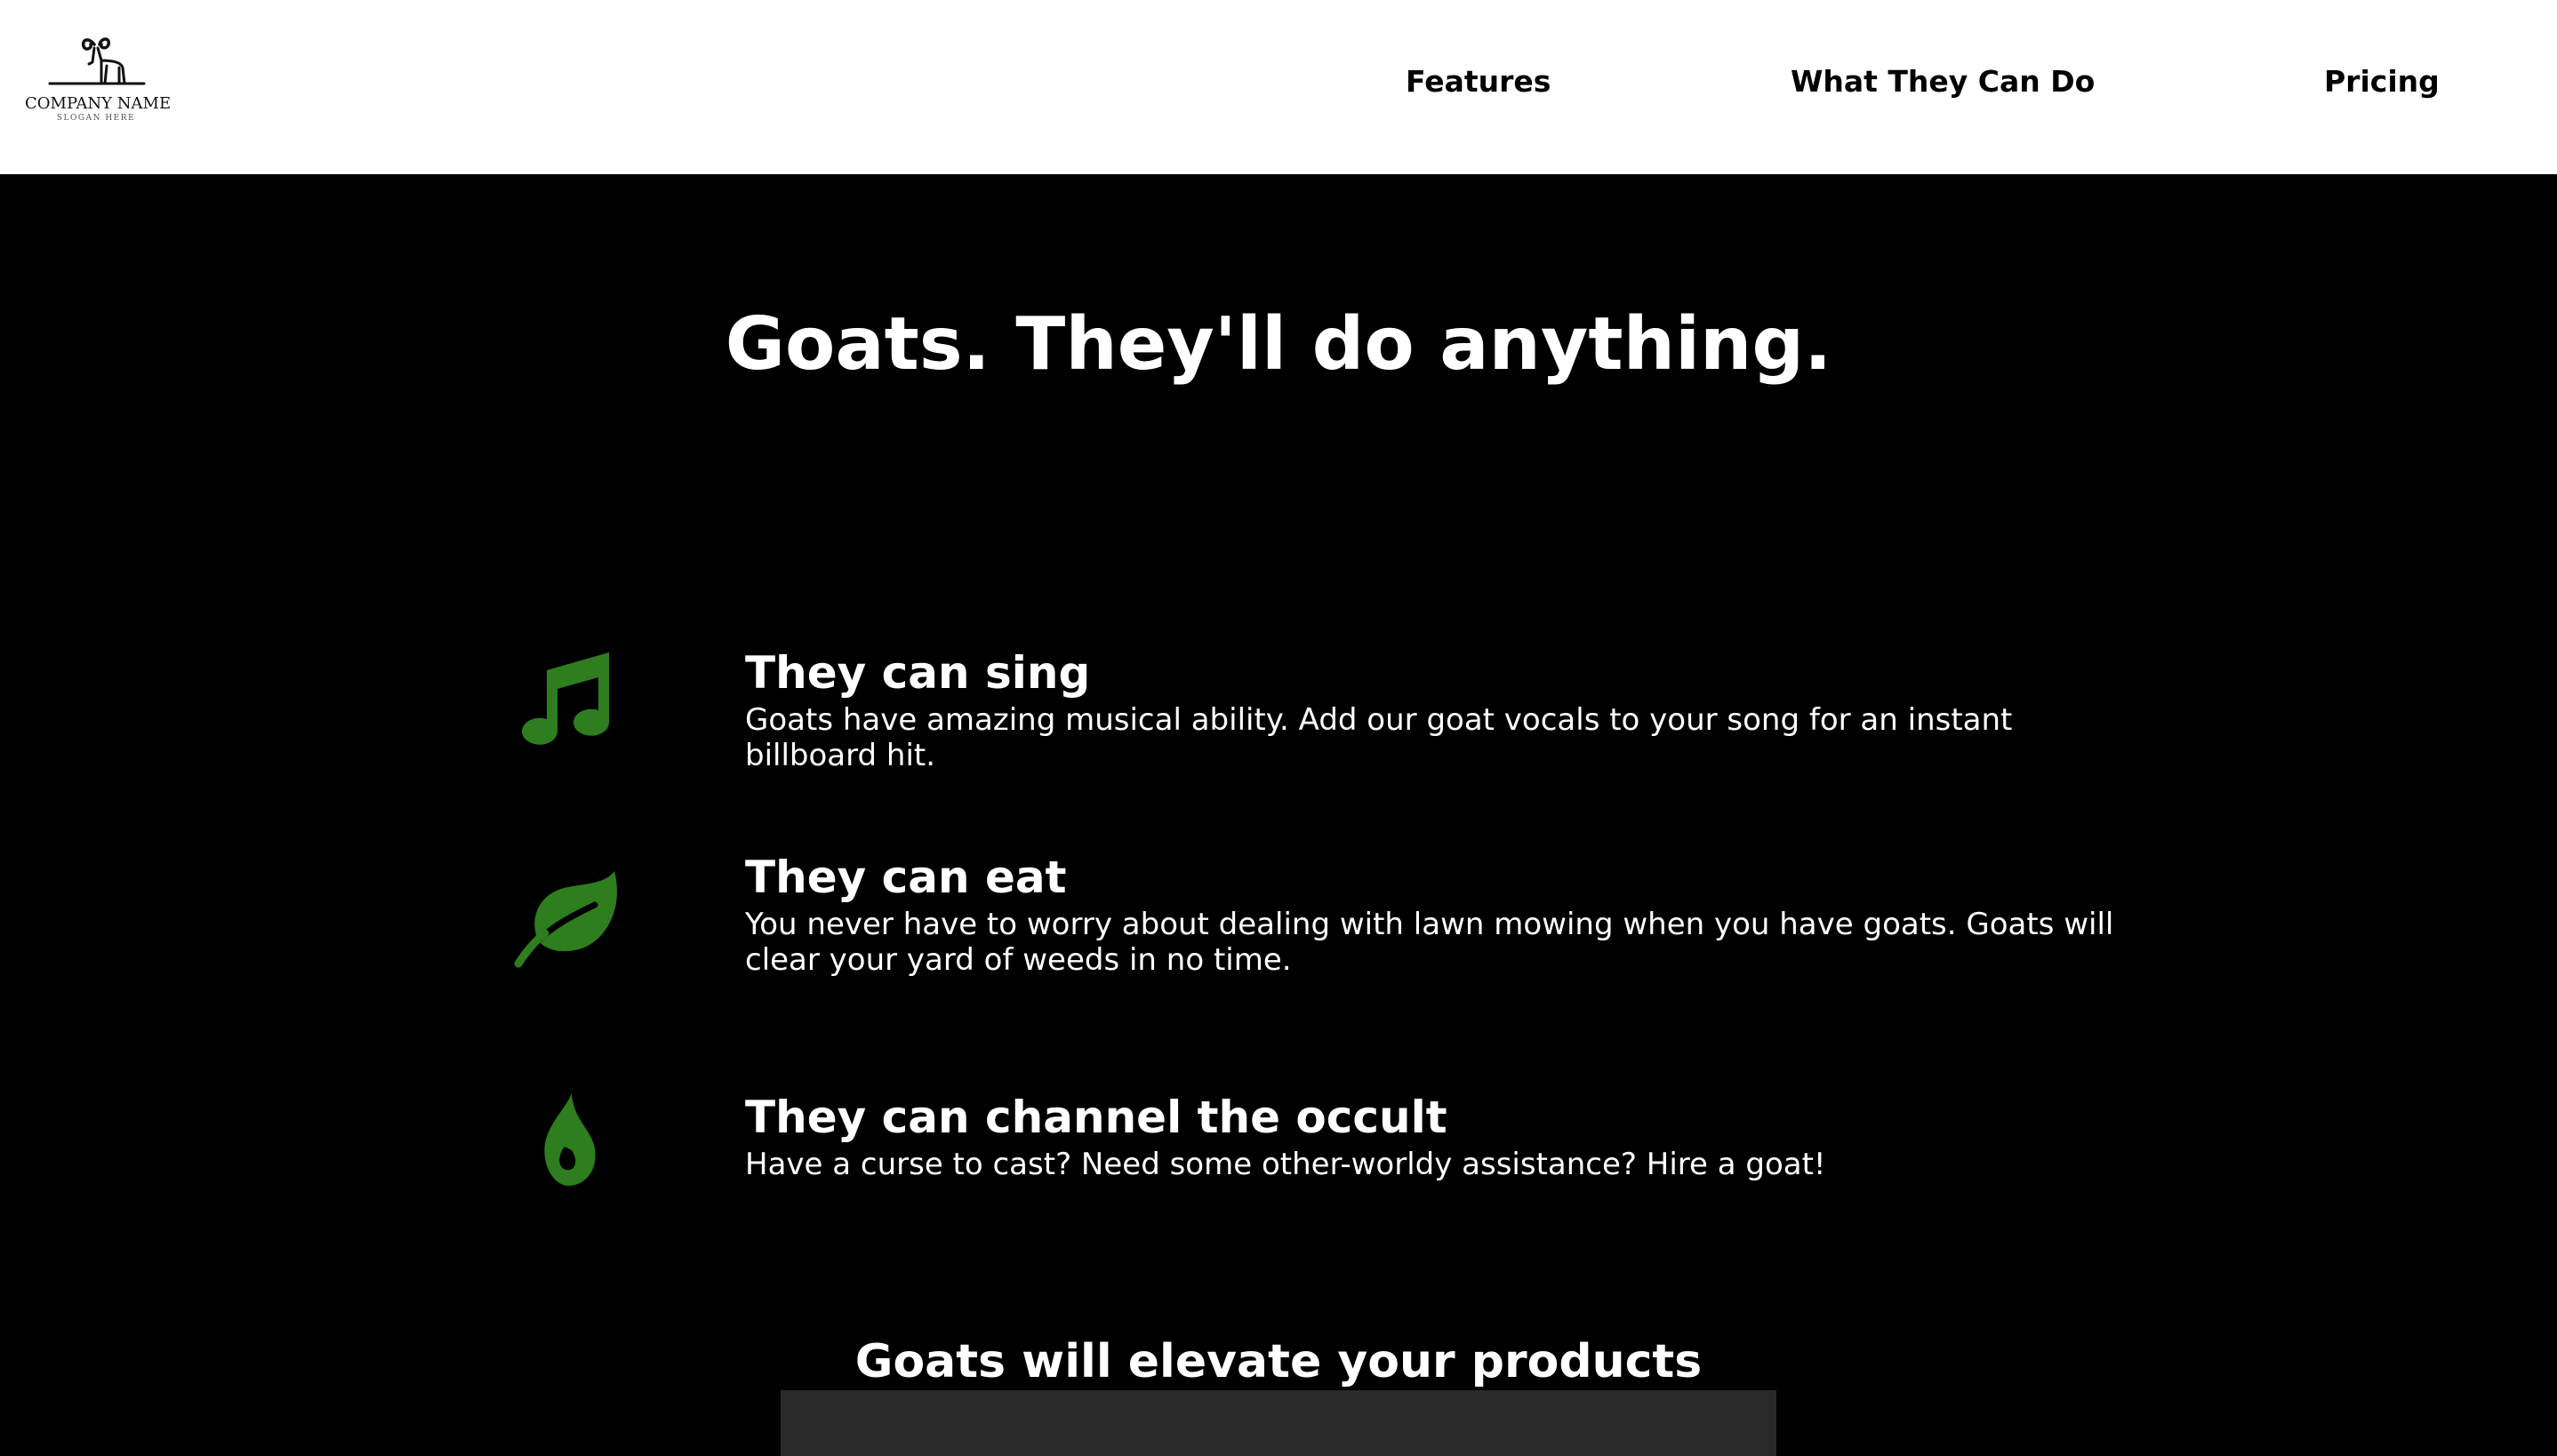  I want to click on feature-title-sing: They can sing, so click(918, 673).